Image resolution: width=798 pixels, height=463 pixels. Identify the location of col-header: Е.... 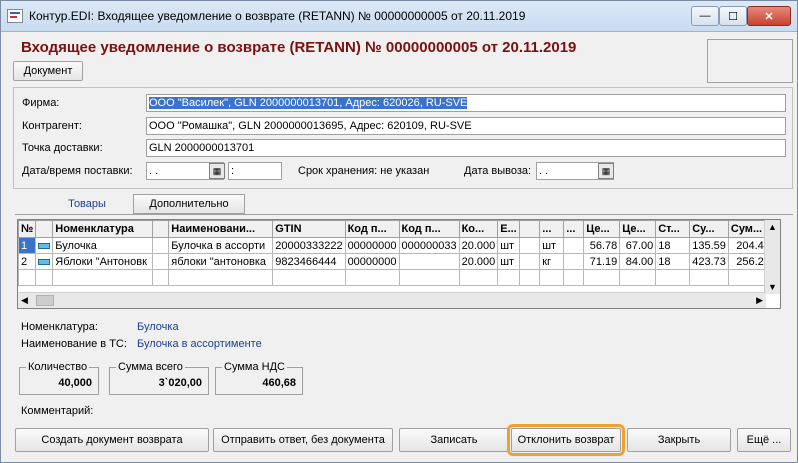
(509, 229).